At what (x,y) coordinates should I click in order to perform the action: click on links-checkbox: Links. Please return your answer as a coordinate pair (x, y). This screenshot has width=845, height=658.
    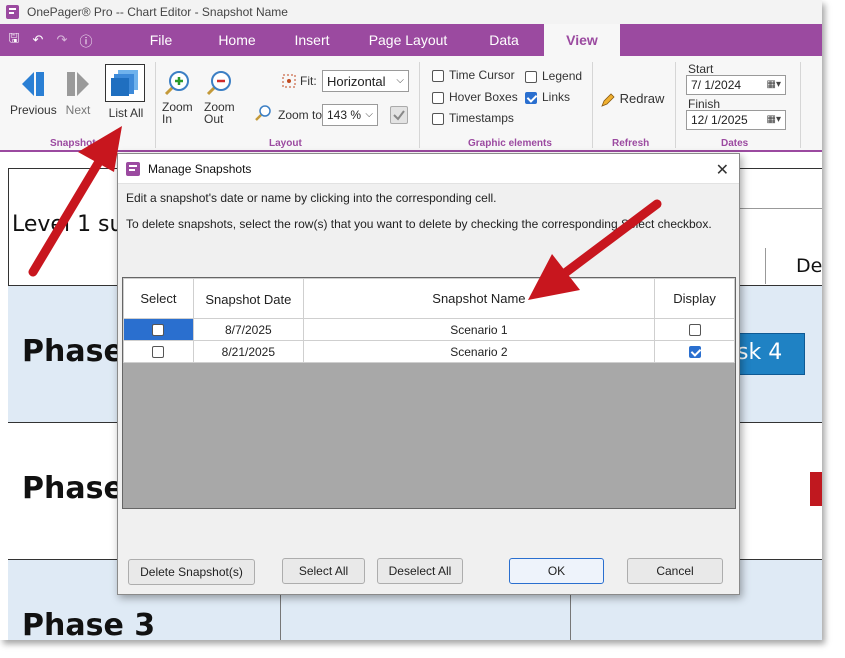
    Looking at the image, I should click on (547, 97).